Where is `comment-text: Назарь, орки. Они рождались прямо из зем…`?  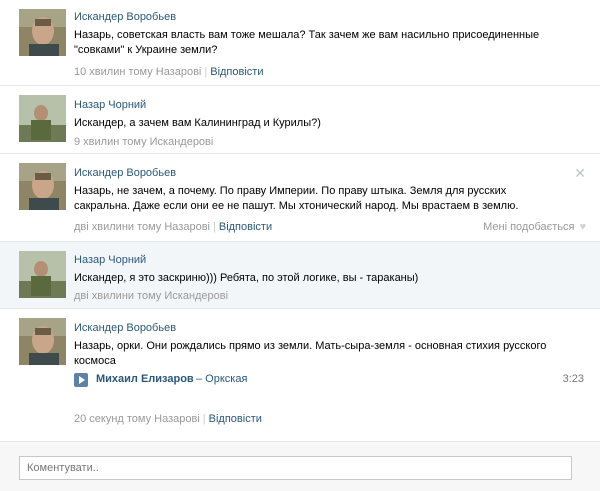 comment-text: Назарь, орки. Они рождались прямо из зем… is located at coordinates (322, 354).